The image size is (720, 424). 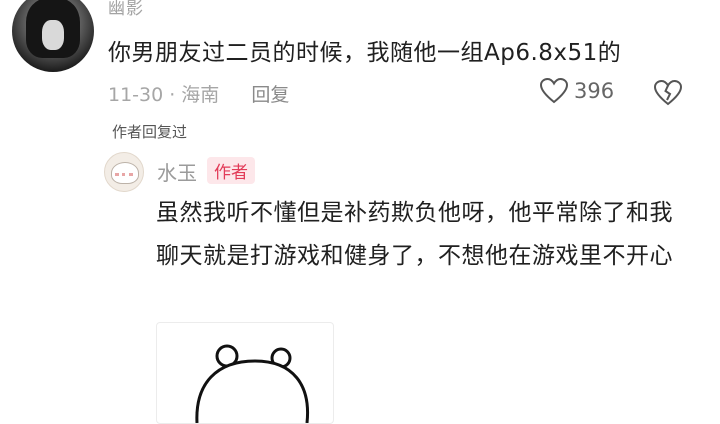 I want to click on reply-avatar, so click(x=124, y=172).